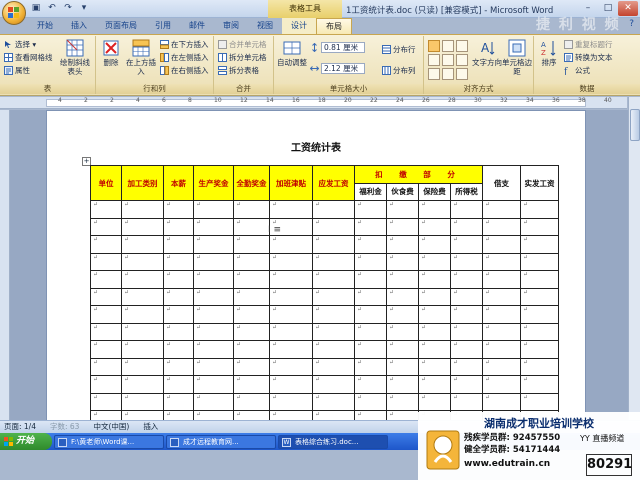 The width and height of the screenshot is (640, 480). I want to click on autofit-button: 自动调整, so click(292, 53).